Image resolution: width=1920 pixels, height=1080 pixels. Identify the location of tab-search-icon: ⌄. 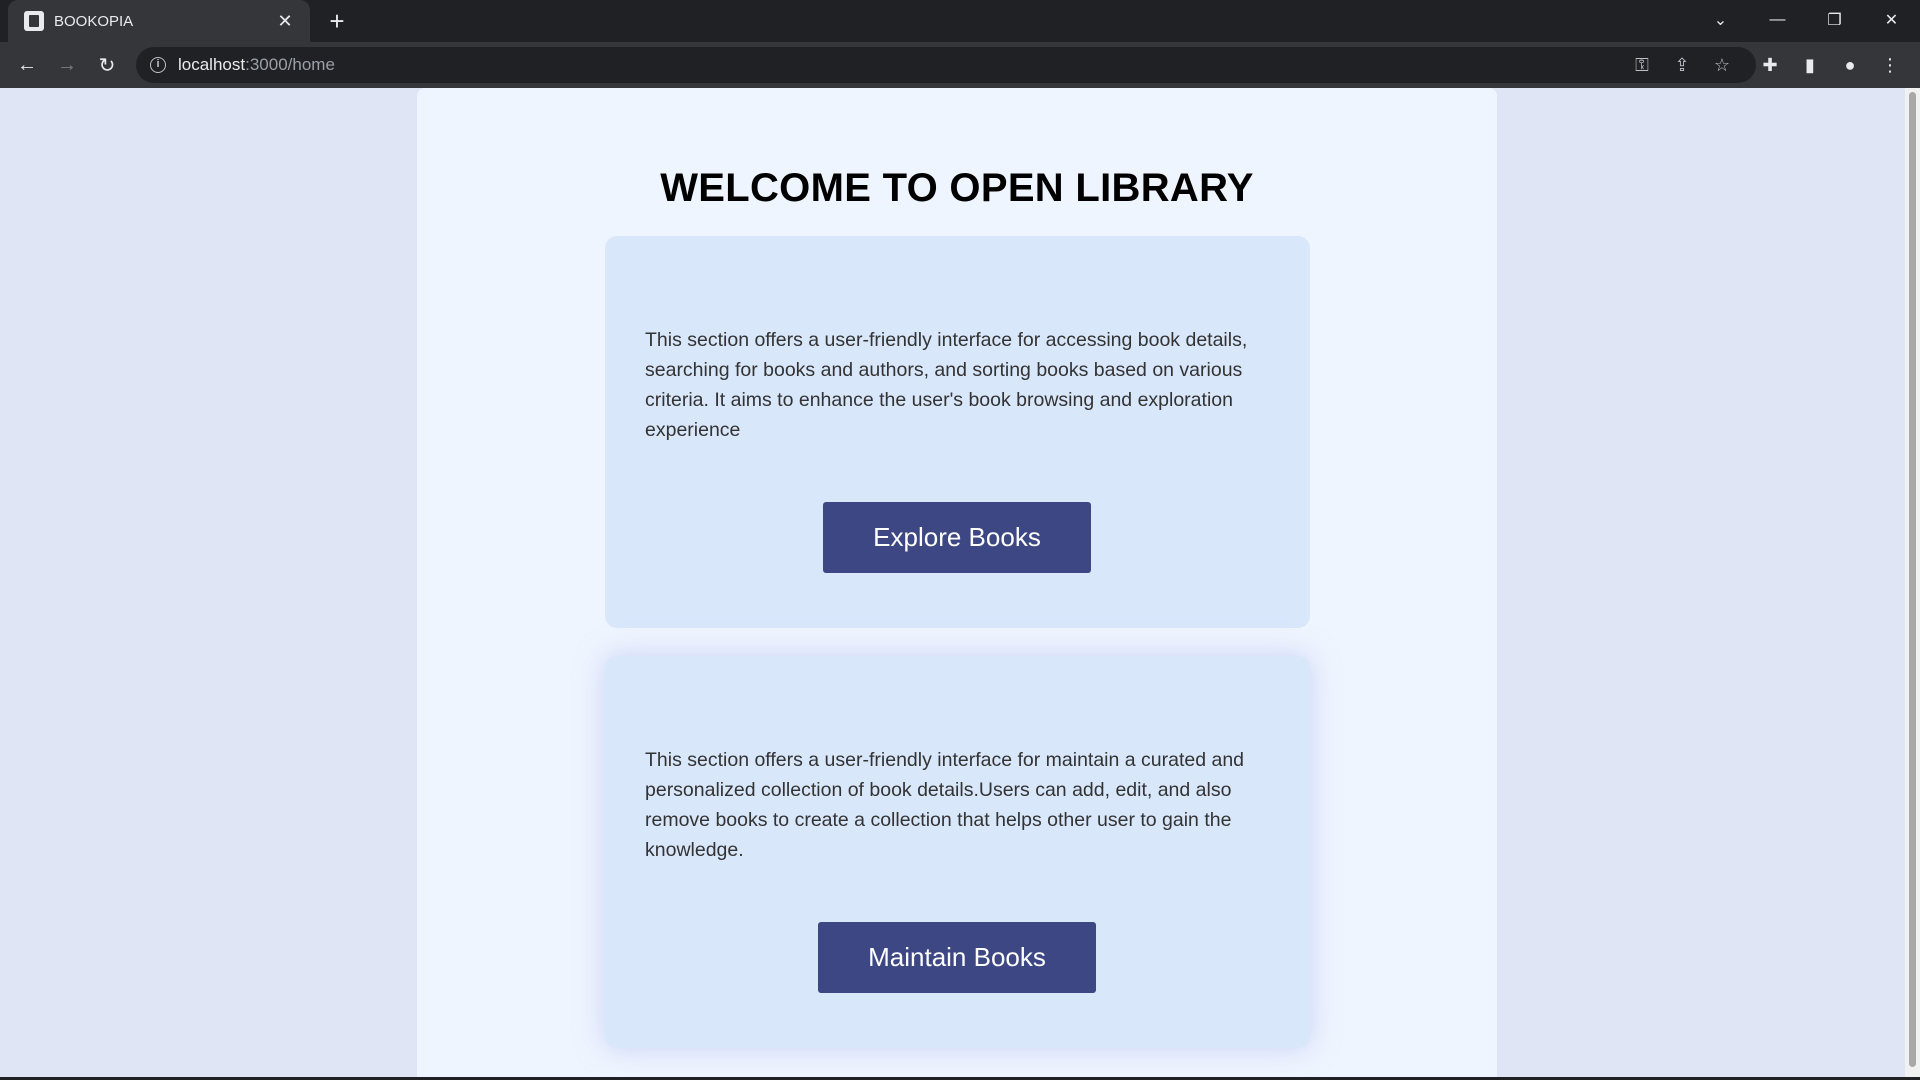
(1720, 20).